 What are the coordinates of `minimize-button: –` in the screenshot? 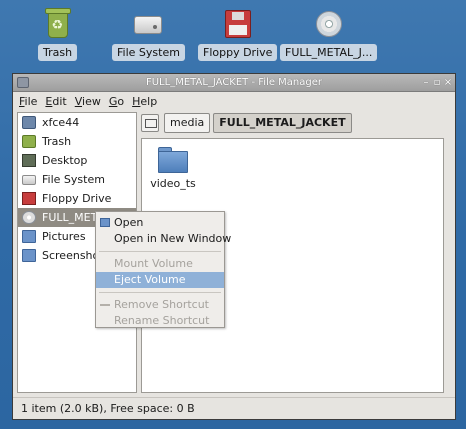 It's located at (426, 83).